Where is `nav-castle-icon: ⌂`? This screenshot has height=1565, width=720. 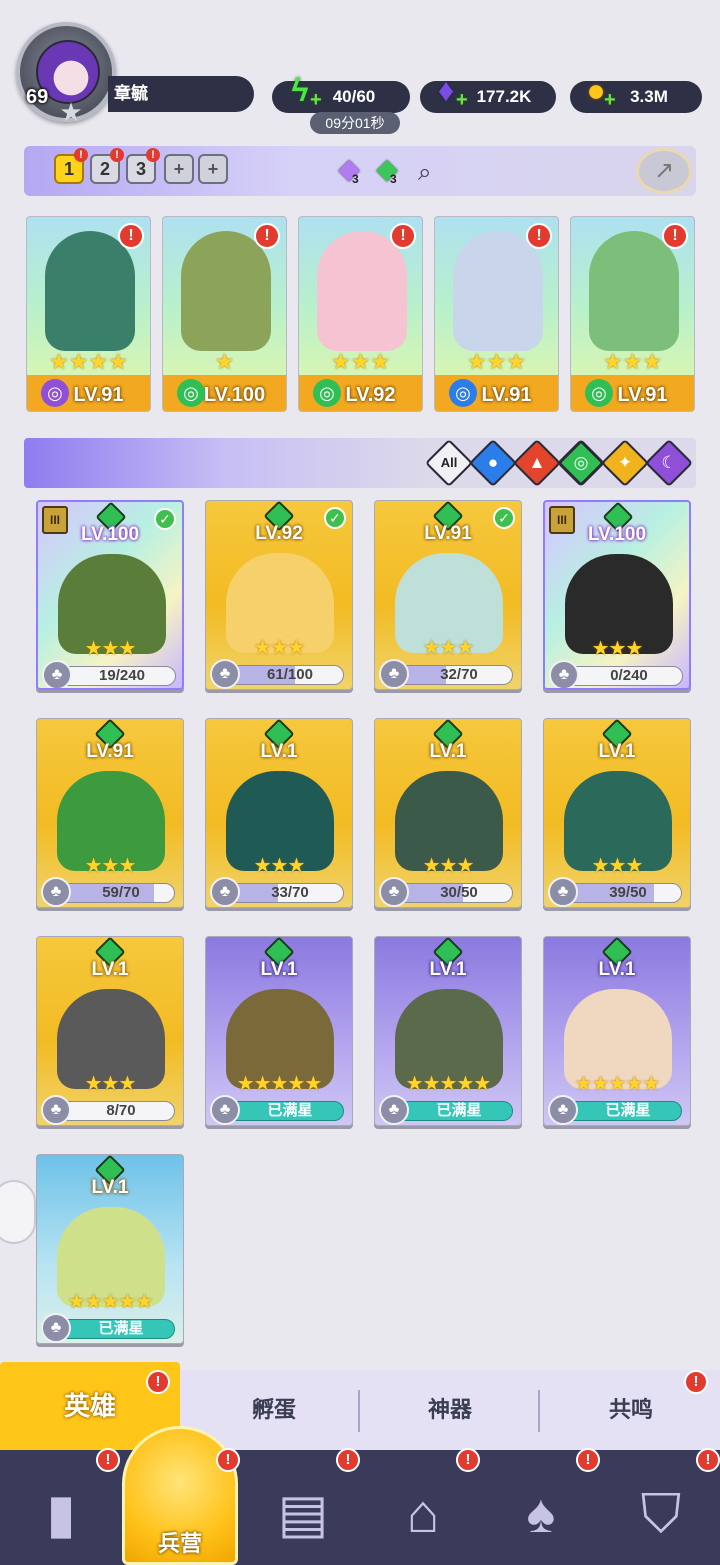
nav-castle-icon: ⌂ is located at coordinates (423, 1514).